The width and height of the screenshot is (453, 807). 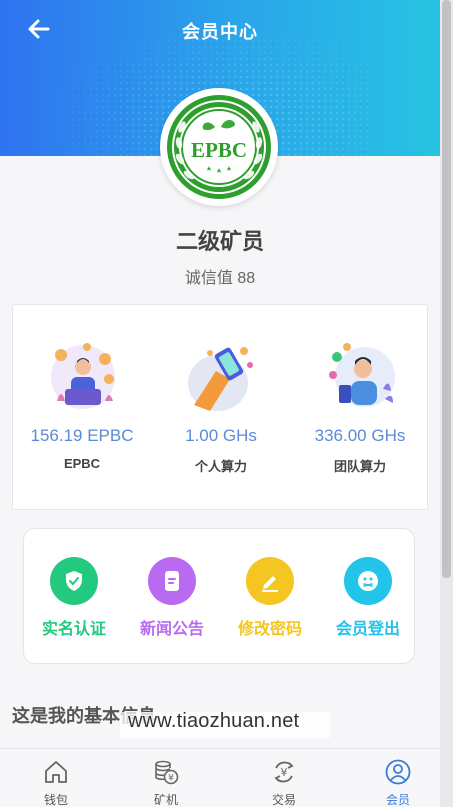 I want to click on logout-button: 会员登出, so click(x=367, y=597).